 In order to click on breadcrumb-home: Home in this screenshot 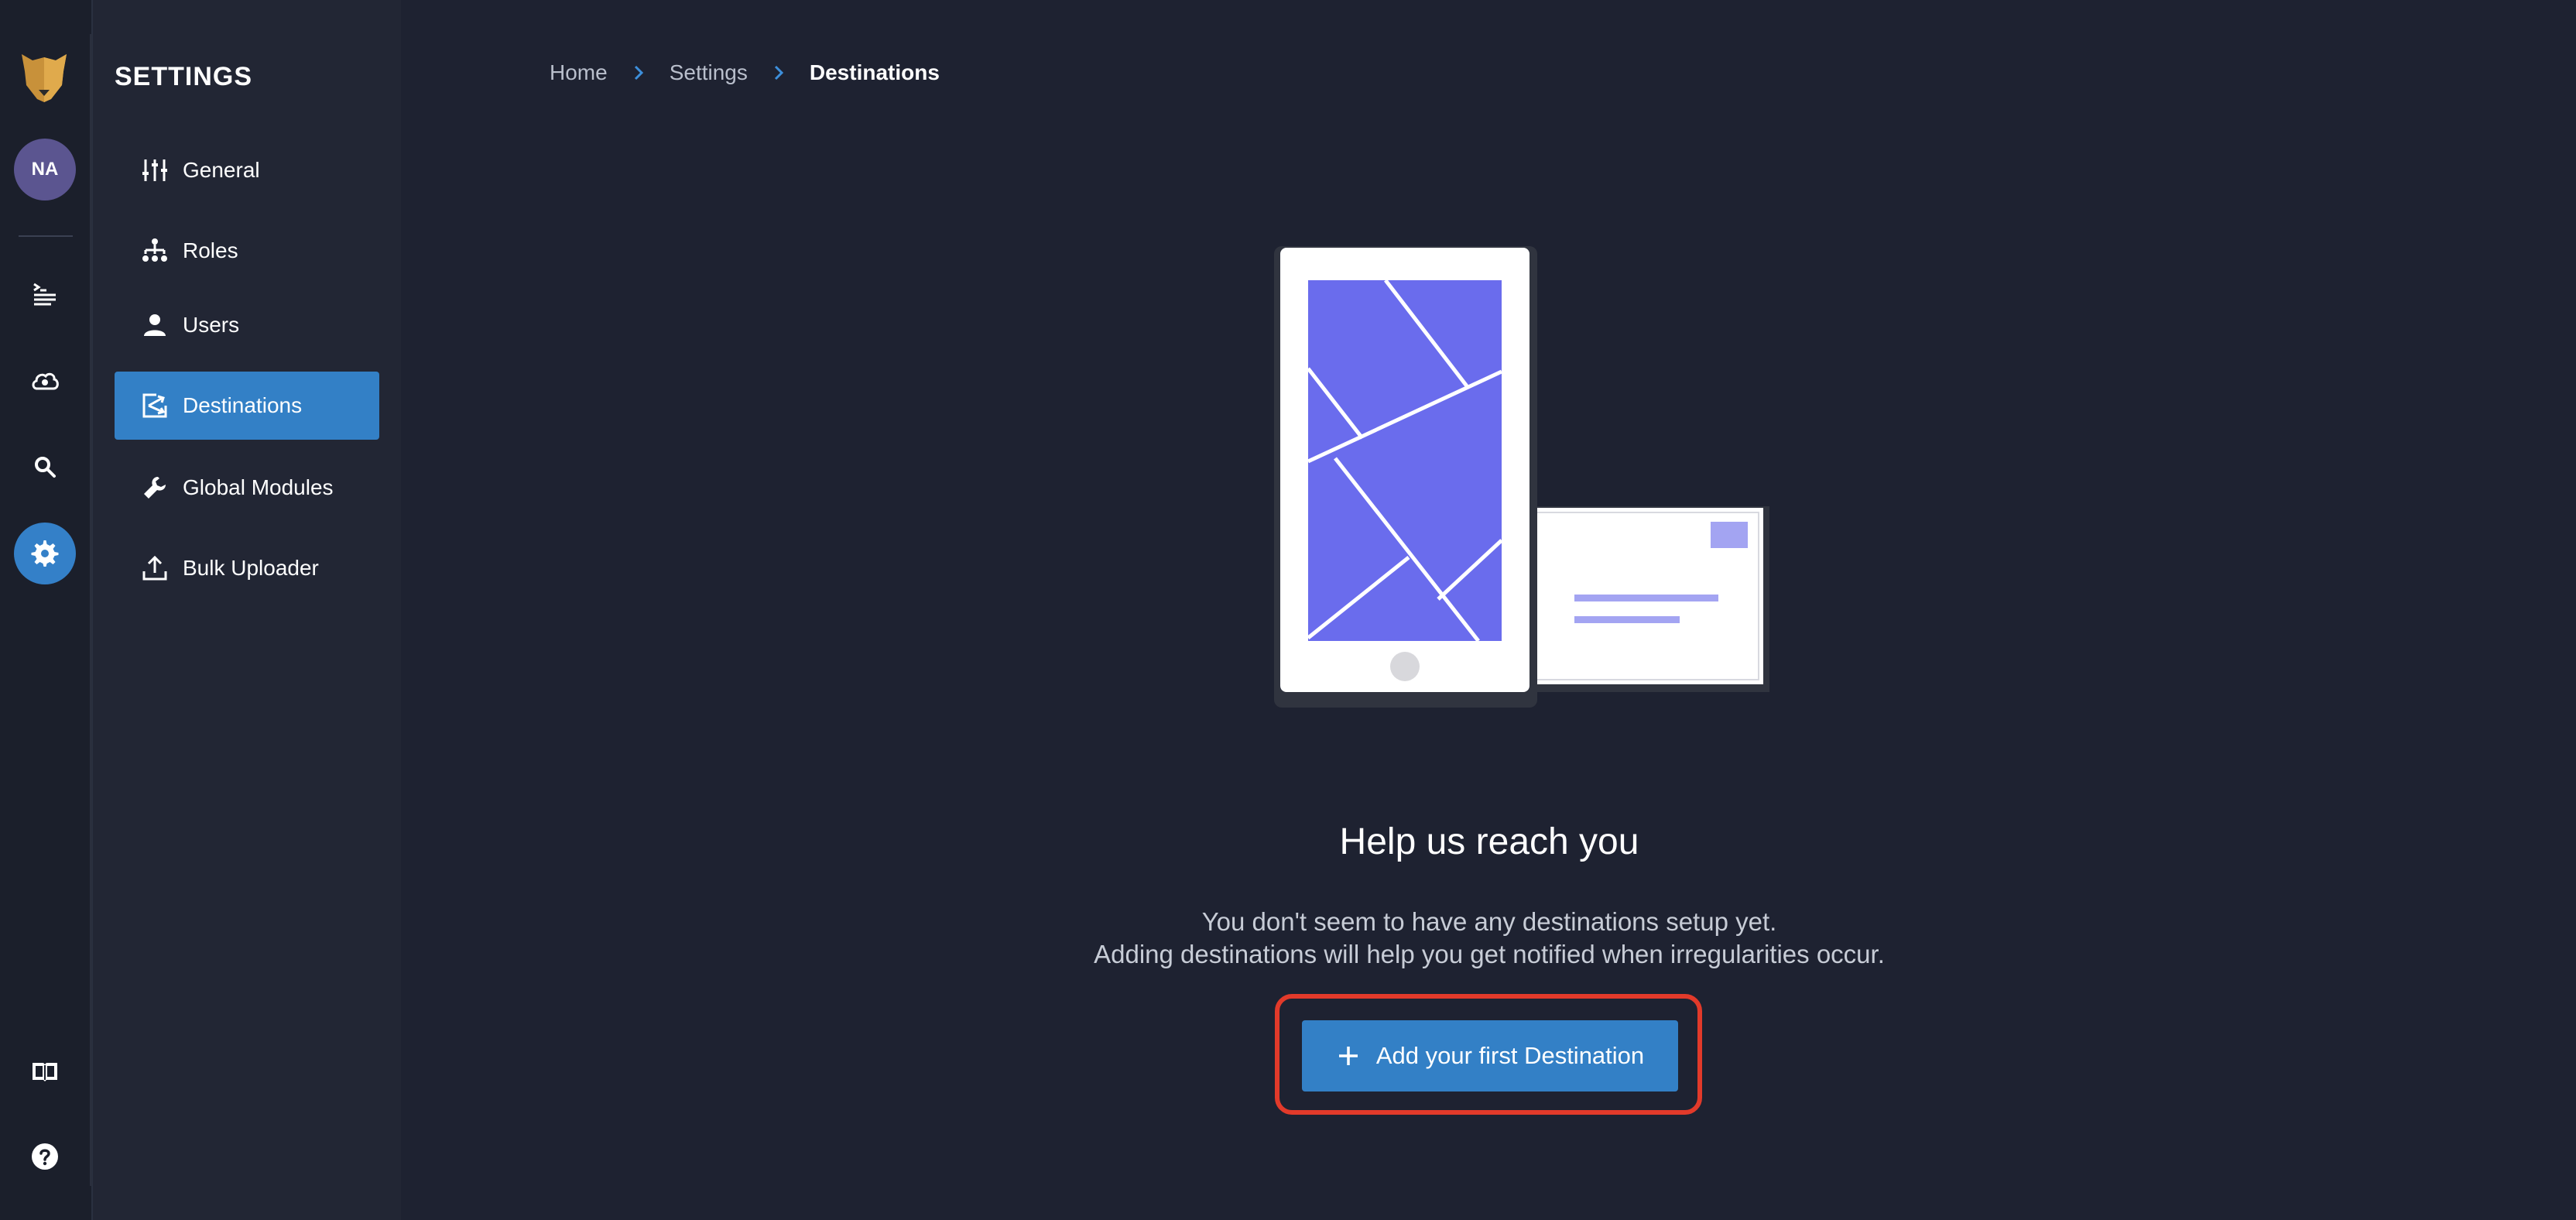, I will do `click(579, 72)`.